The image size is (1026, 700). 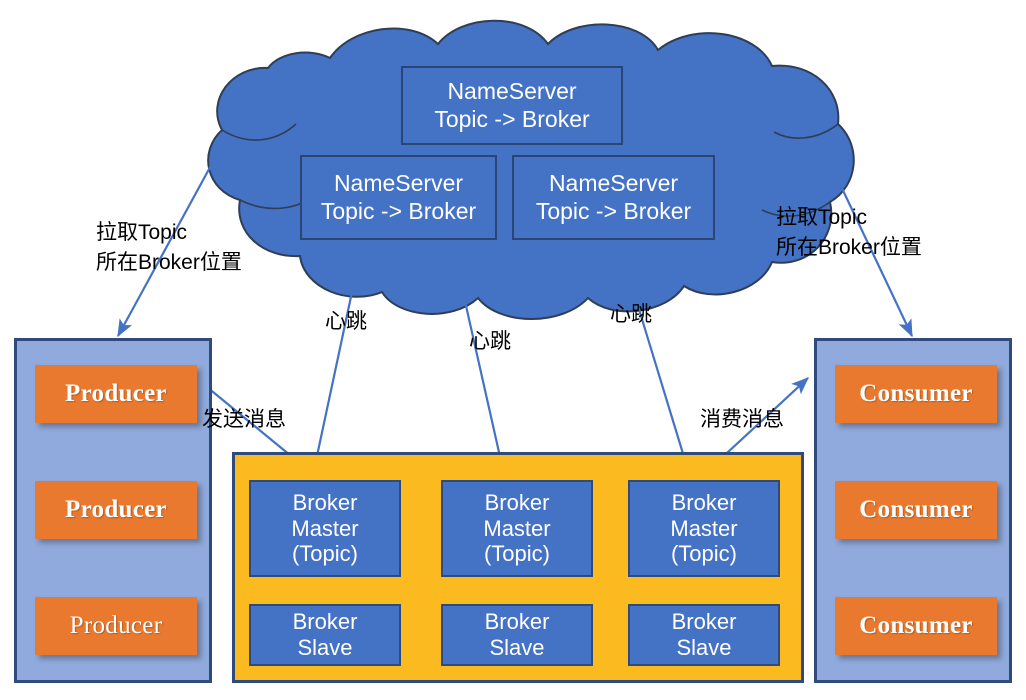 I want to click on consumer-item-1: Consumer, so click(x=916, y=394).